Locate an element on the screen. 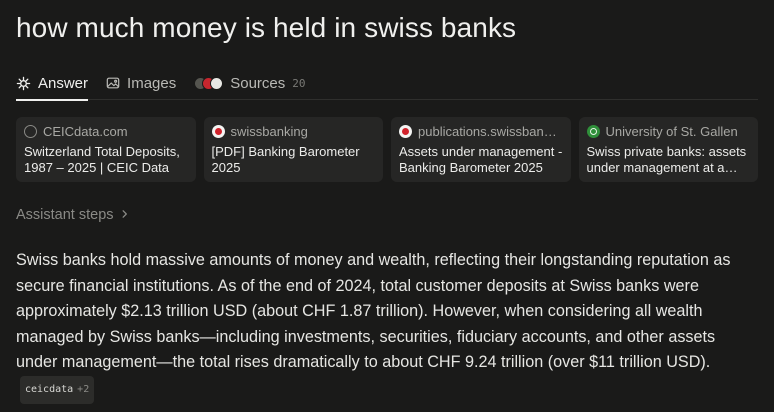 This screenshot has height=412, width=774. source-stack-icon is located at coordinates (209, 83).